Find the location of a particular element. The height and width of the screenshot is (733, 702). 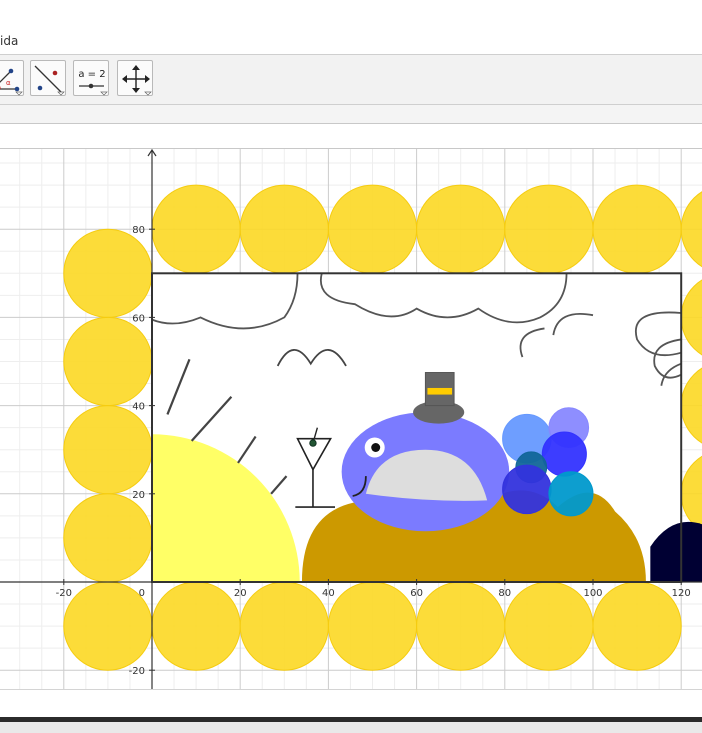

x-tick-label: 40 is located at coordinates (328, 593).